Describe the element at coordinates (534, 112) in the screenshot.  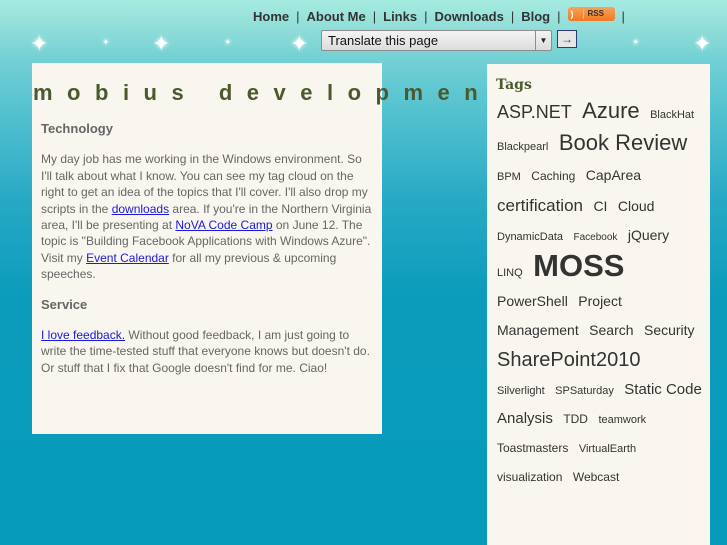
I see `tag-link: ASP.NET` at that location.